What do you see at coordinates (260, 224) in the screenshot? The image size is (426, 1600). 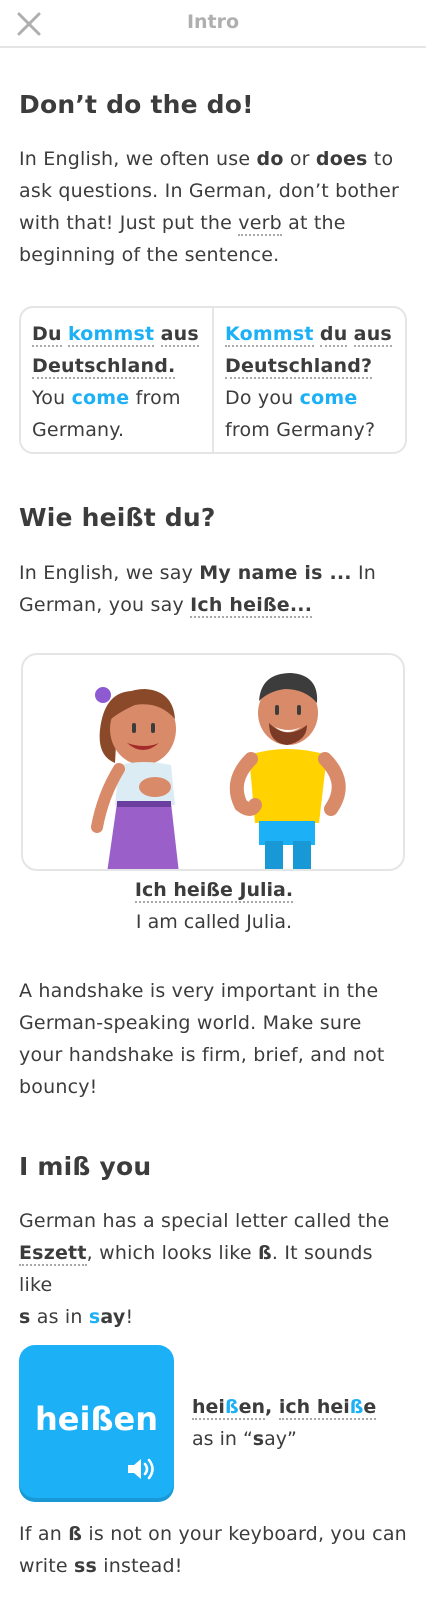 I see `vocab-verb: verb` at bounding box center [260, 224].